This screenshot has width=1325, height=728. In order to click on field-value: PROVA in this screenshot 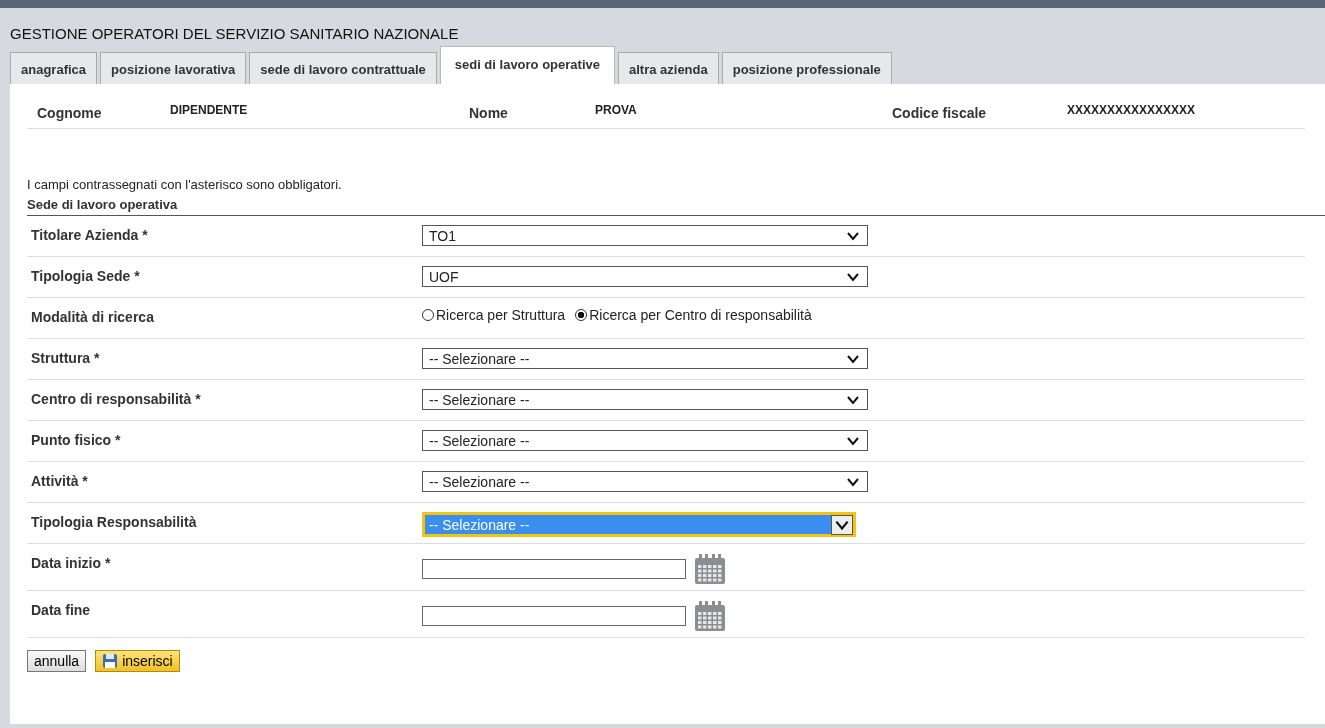, I will do `click(616, 109)`.